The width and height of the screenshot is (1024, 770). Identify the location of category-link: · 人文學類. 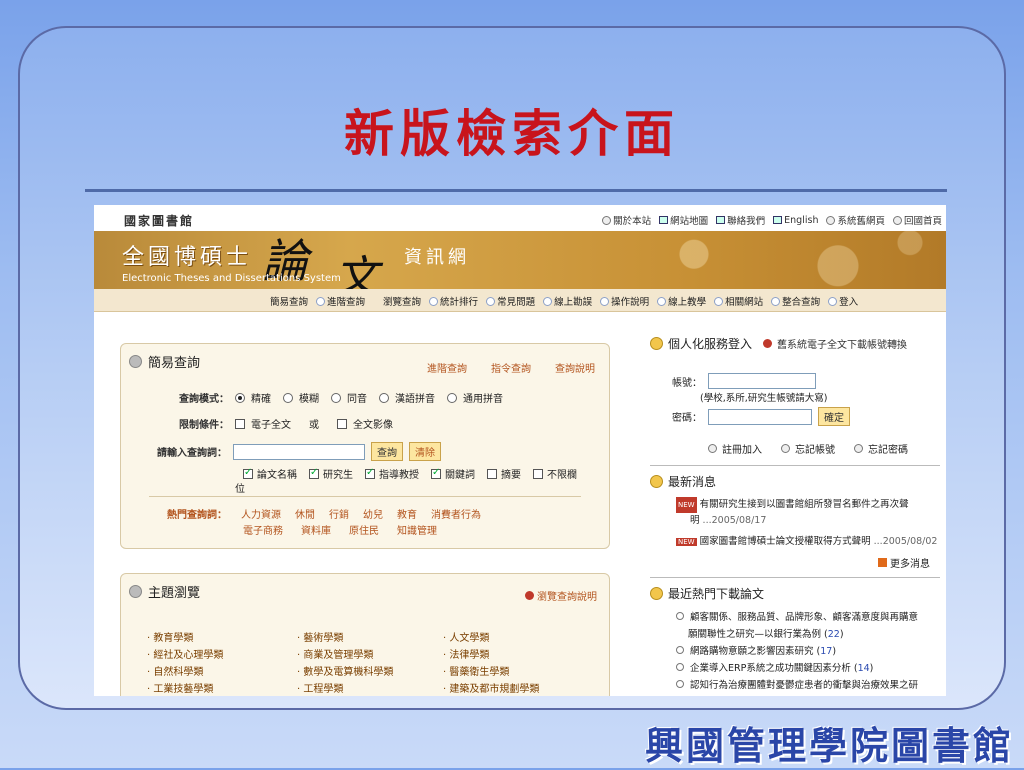
(491, 638).